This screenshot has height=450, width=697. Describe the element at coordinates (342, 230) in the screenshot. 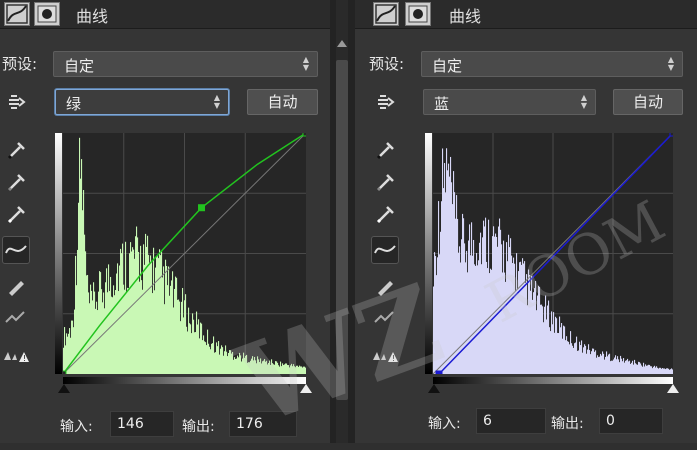

I see `scroll-thumb` at that location.